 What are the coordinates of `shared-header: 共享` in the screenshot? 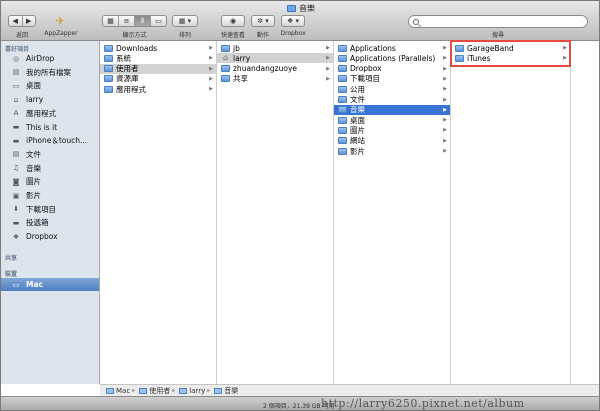 It's located at (11, 258).